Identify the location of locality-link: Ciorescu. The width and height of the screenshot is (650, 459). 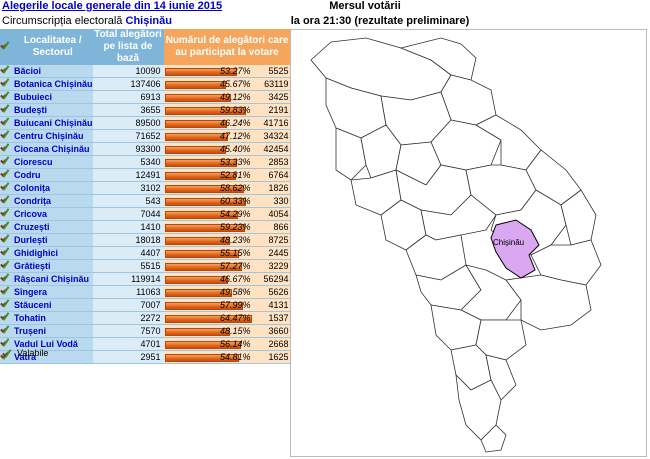
(33, 162).